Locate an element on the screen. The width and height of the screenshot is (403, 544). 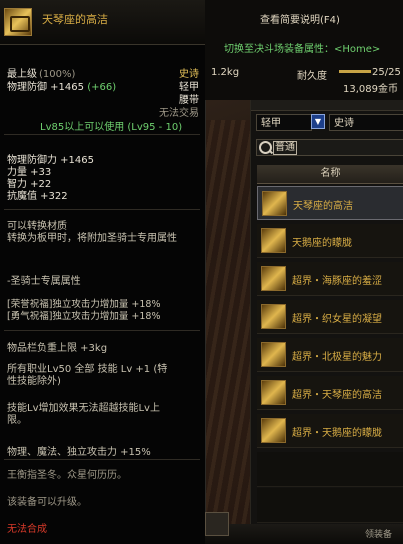
item-label: 天鹅座的矇胧 is located at coordinates (322, 243).